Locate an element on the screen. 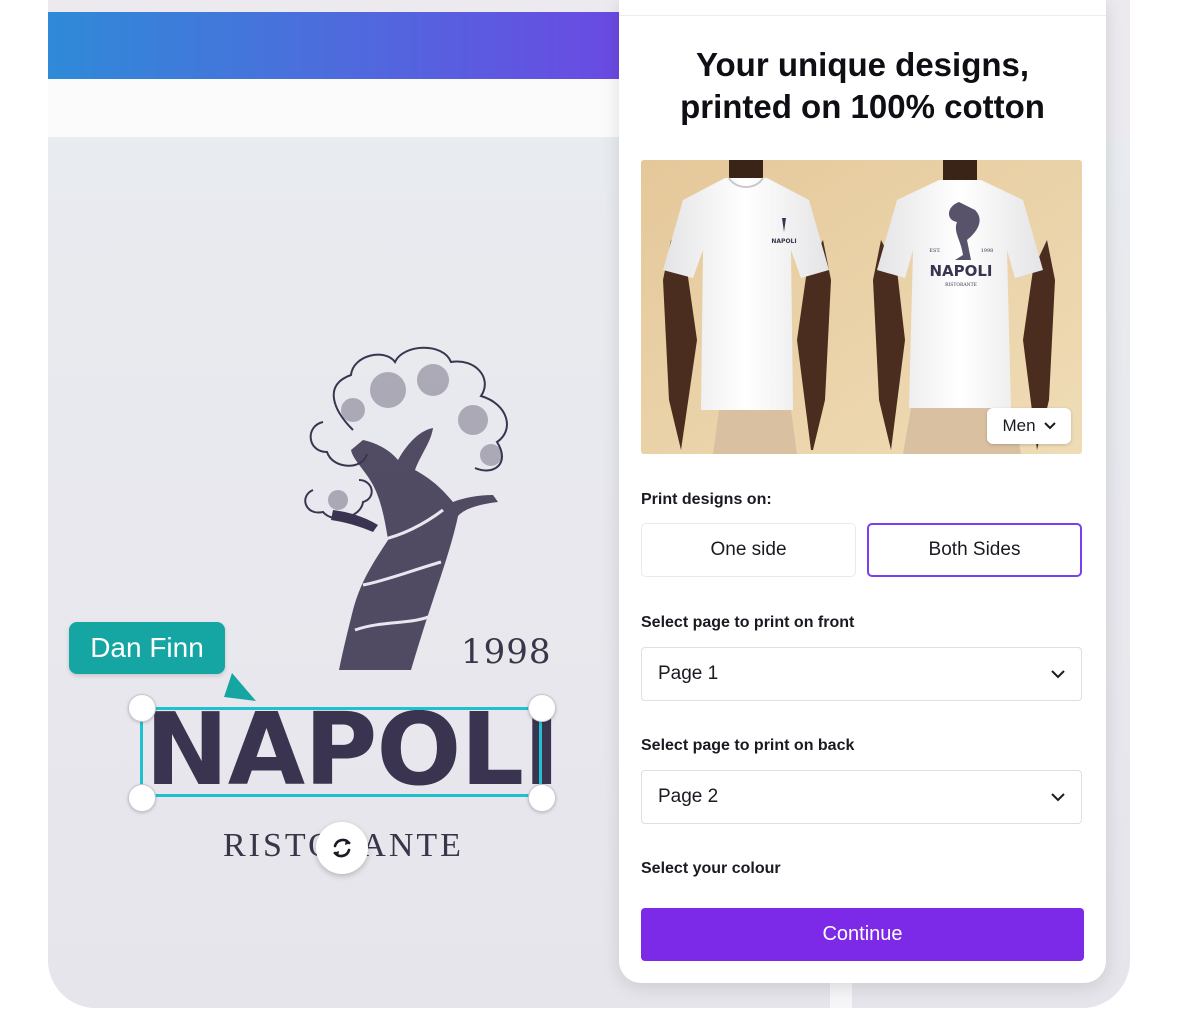 Image resolution: width=1179 pixels, height=1025 pixels. editor-header-banner is located at coordinates (334, 45).